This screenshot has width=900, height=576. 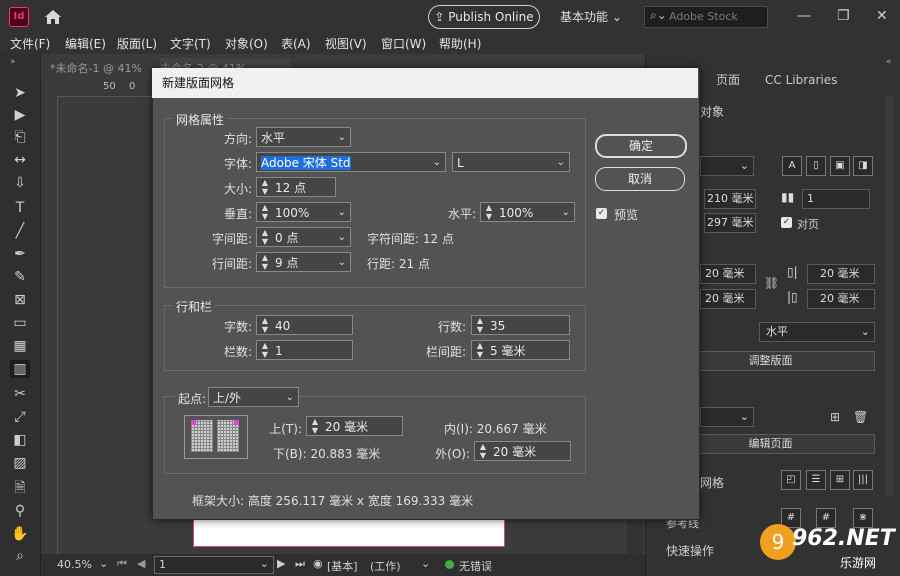 I want to click on workspace-switcher: 基本功能 ⌄, so click(x=591, y=16).